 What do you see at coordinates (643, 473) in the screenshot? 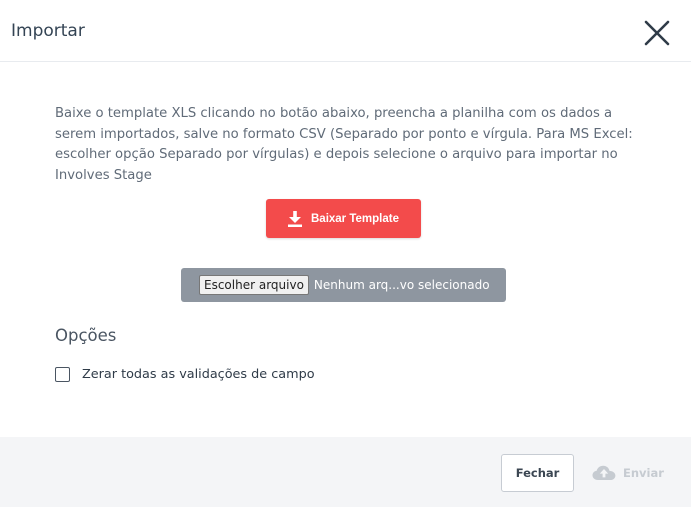
I see `send-label: Enviar` at bounding box center [643, 473].